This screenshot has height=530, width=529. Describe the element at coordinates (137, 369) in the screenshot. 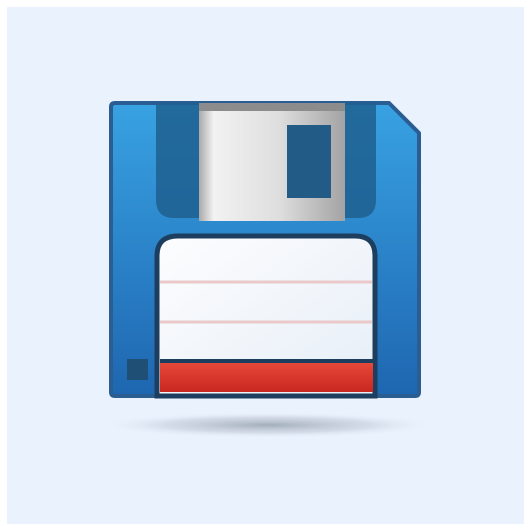

I see `write-protect-notch` at that location.